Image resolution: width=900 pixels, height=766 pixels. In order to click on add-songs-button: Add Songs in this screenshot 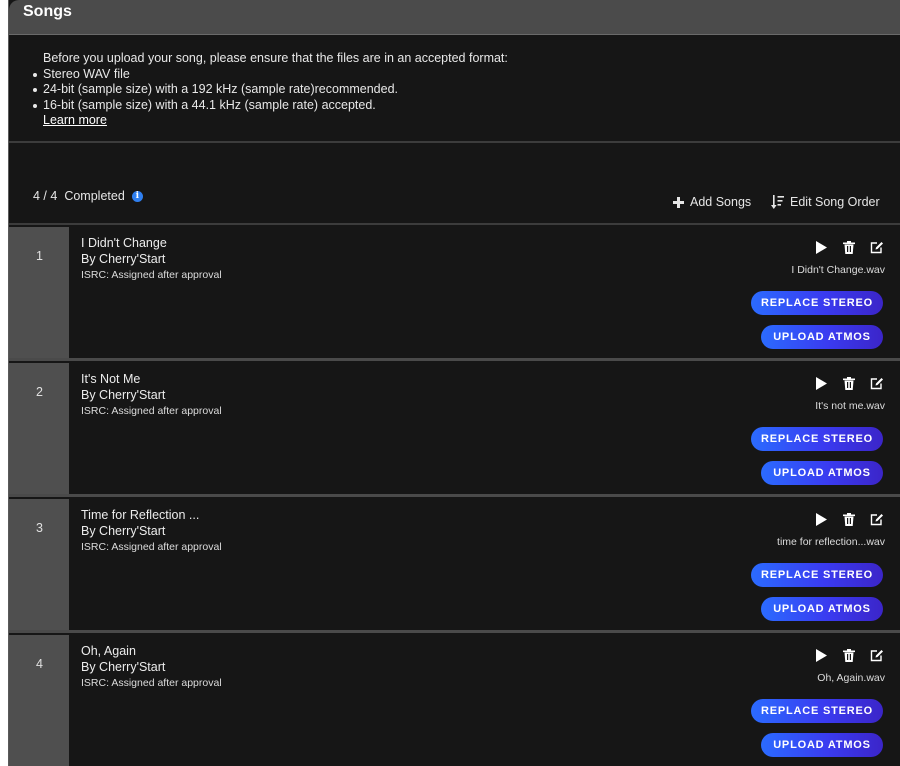, I will do `click(712, 202)`.